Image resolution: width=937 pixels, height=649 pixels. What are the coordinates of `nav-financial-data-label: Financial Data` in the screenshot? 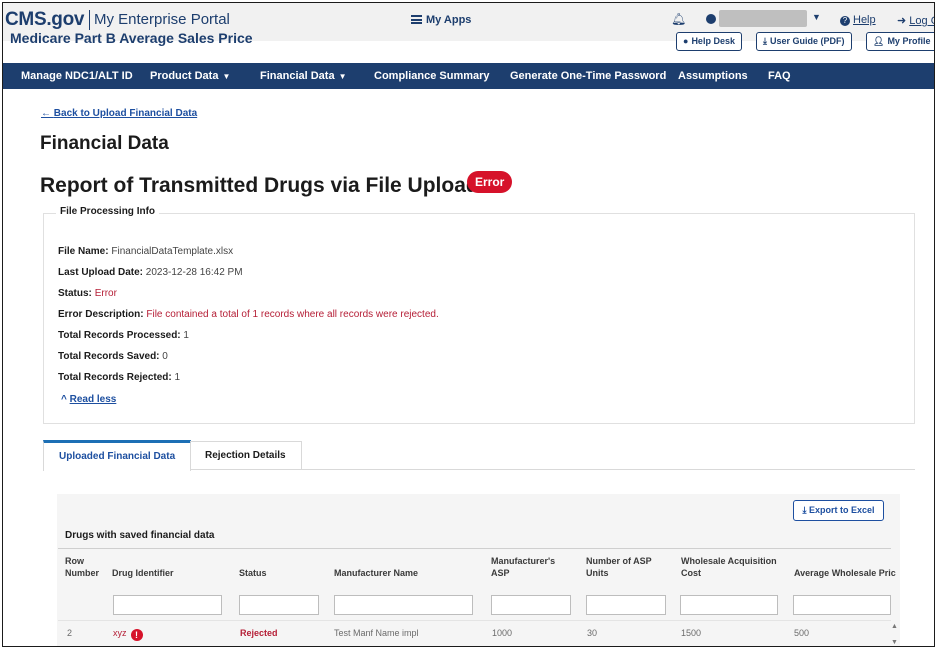 It's located at (297, 76).